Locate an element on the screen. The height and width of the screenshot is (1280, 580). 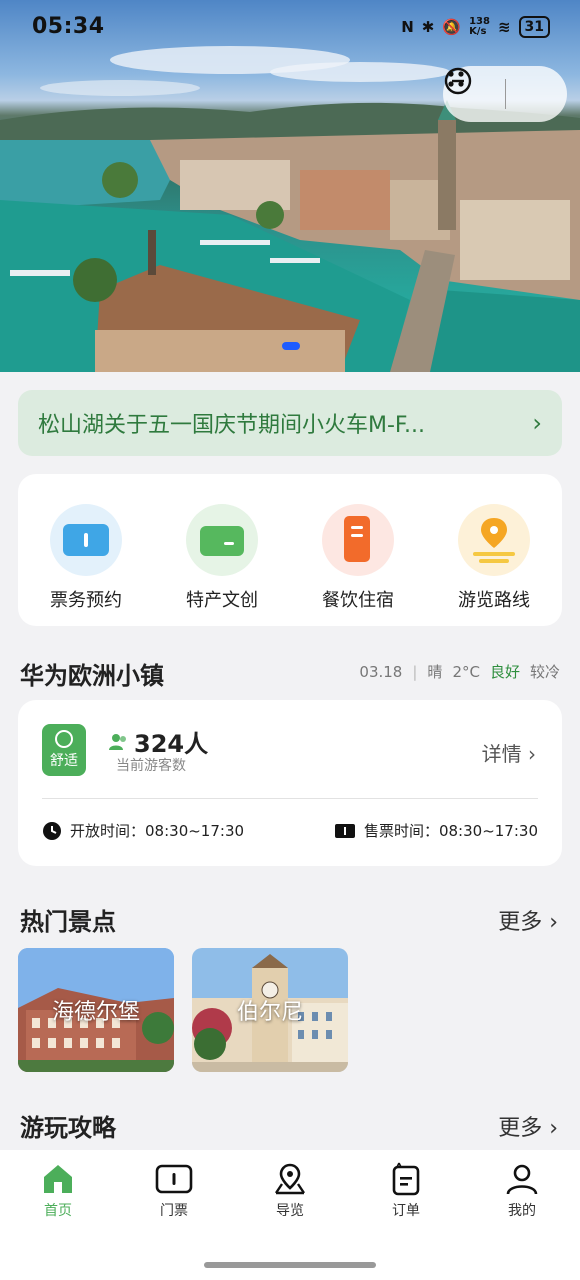
tab-guide: 导览 is located at coordinates (290, 1191).